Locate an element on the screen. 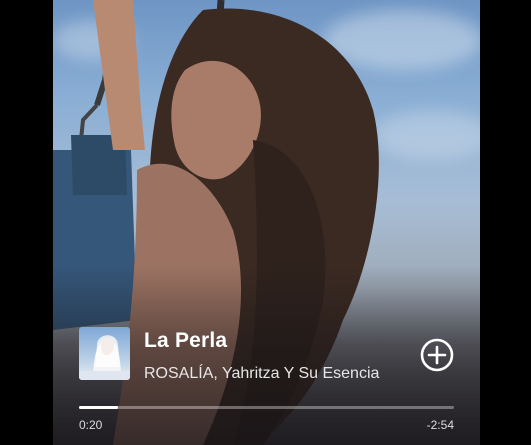  progress-bar-fill is located at coordinates (99, 407).